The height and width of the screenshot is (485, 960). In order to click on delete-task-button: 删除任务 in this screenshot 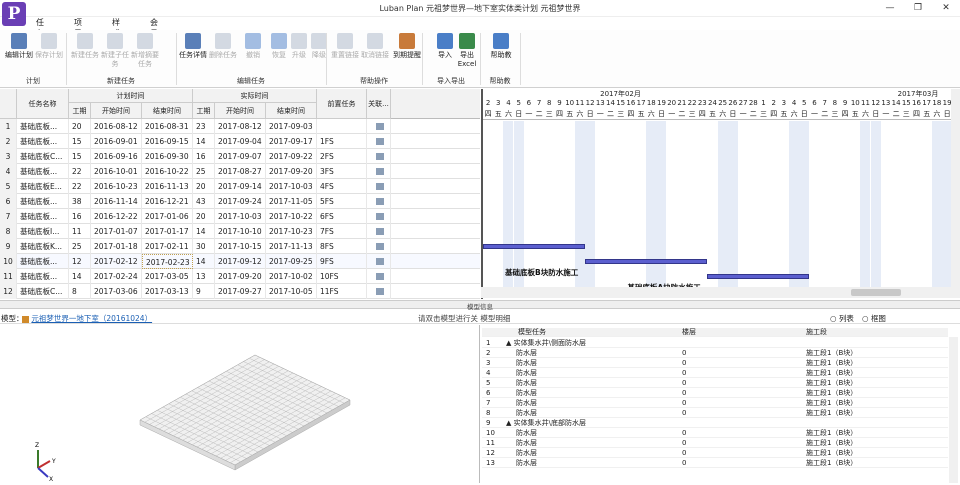, I will do `click(223, 46)`.